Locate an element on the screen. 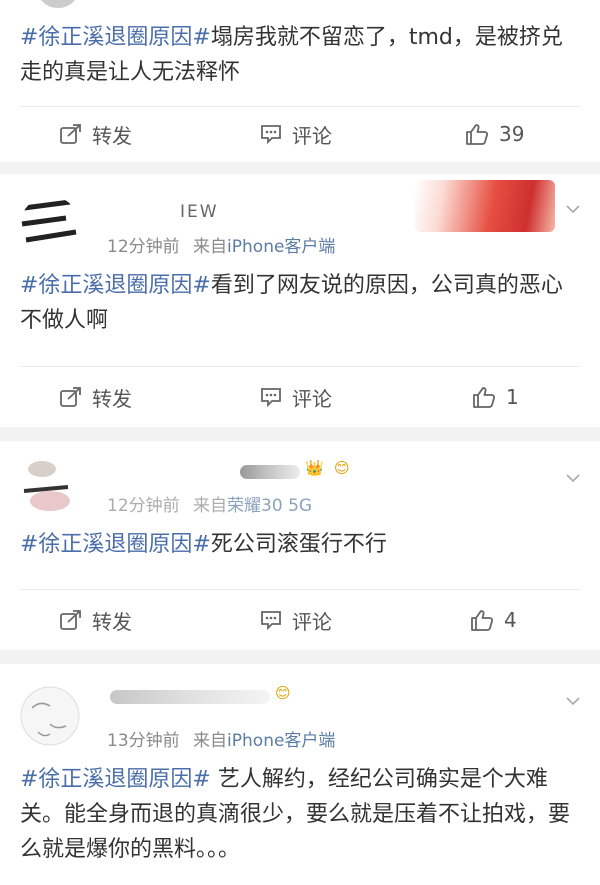 The width and height of the screenshot is (600, 885). like-button: 1 is located at coordinates (495, 397).